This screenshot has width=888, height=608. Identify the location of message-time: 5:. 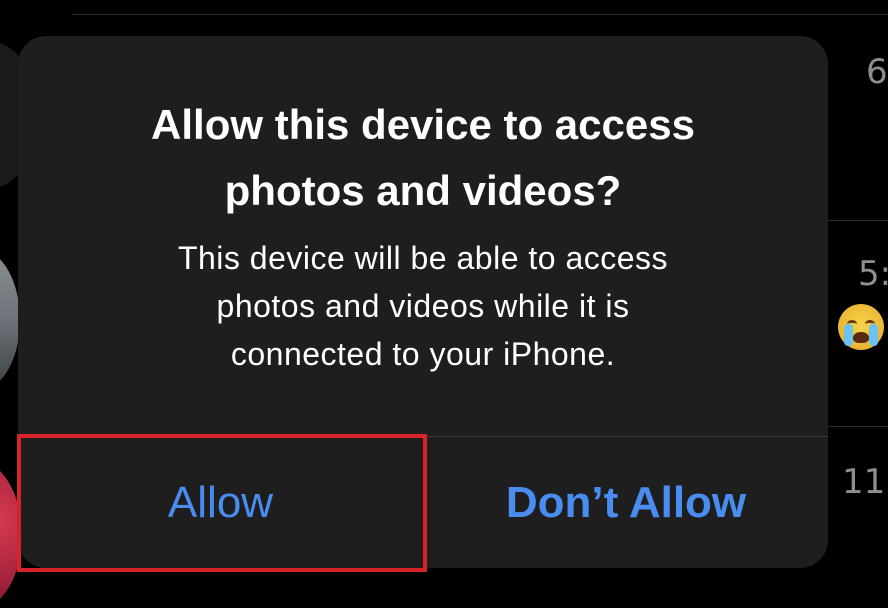
(873, 274).